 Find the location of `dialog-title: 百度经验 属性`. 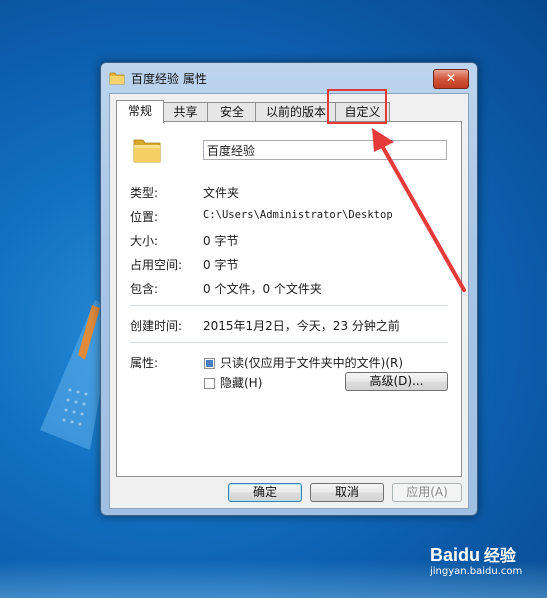

dialog-title: 百度经验 属性 is located at coordinates (169, 79).